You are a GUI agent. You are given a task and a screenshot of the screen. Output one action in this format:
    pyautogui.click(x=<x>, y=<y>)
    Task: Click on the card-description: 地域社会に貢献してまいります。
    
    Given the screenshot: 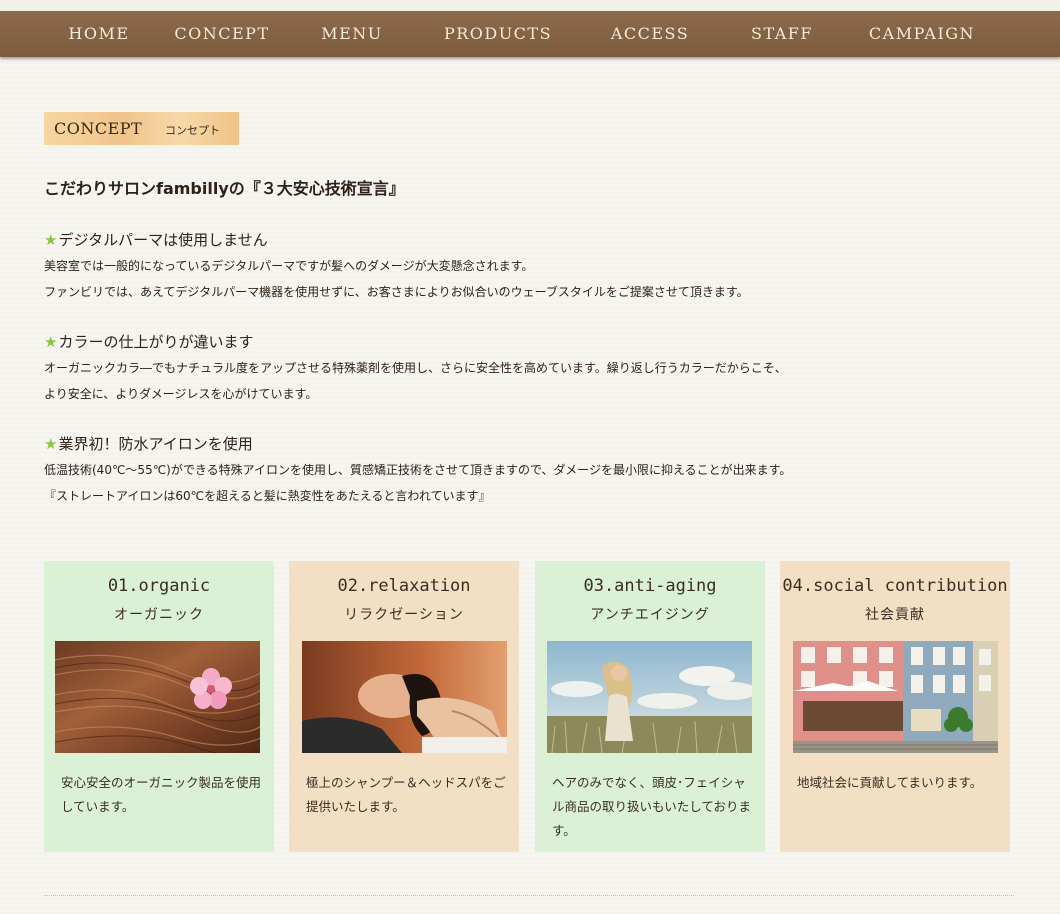 What is the action you would take?
    pyautogui.click(x=890, y=782)
    